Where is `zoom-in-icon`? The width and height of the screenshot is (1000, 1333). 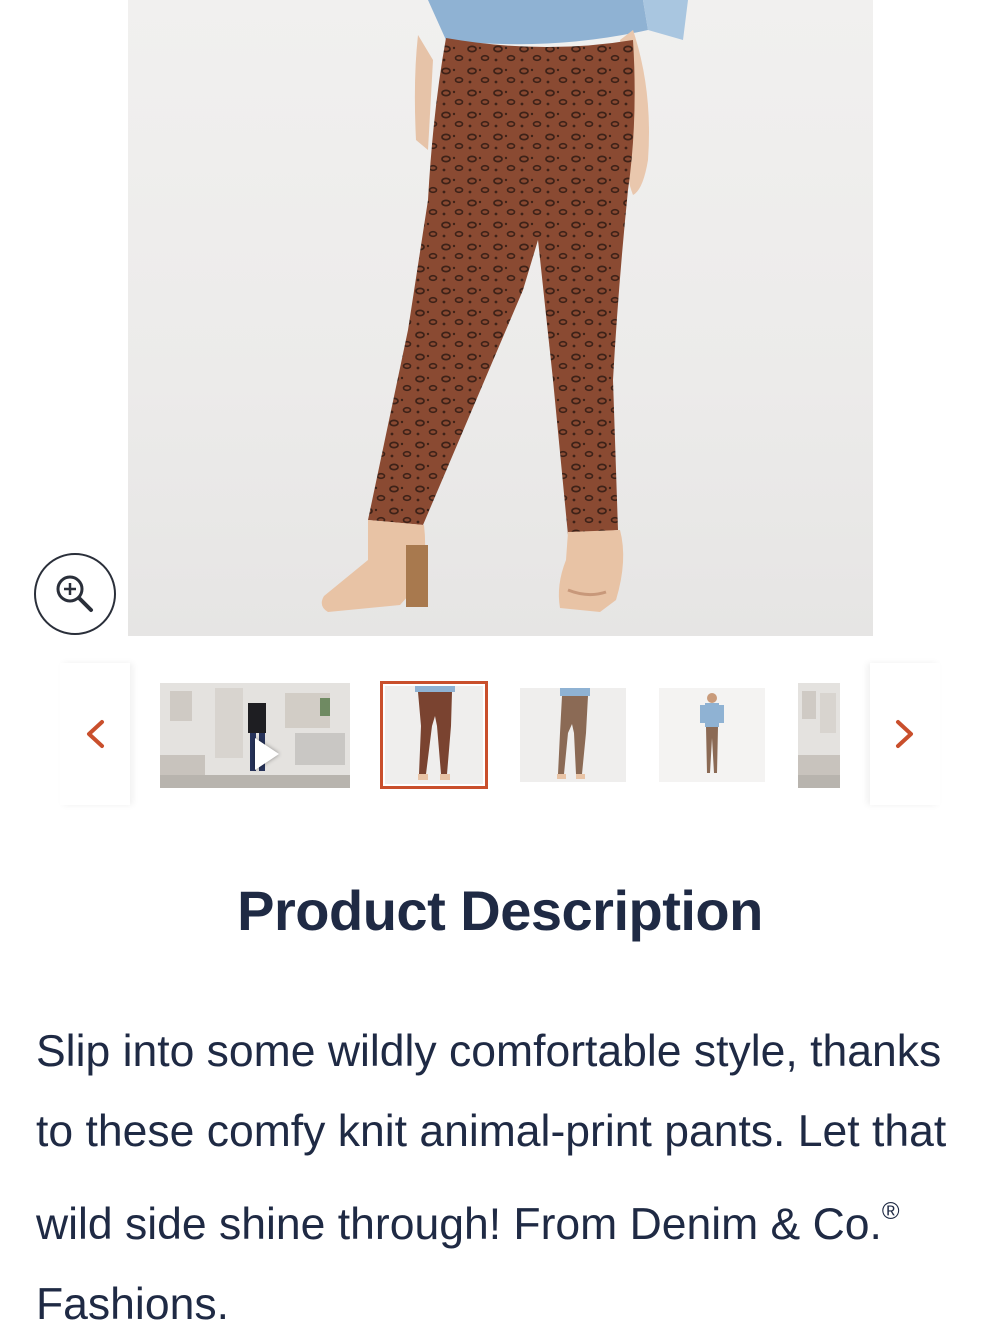 zoom-in-icon is located at coordinates (74, 593).